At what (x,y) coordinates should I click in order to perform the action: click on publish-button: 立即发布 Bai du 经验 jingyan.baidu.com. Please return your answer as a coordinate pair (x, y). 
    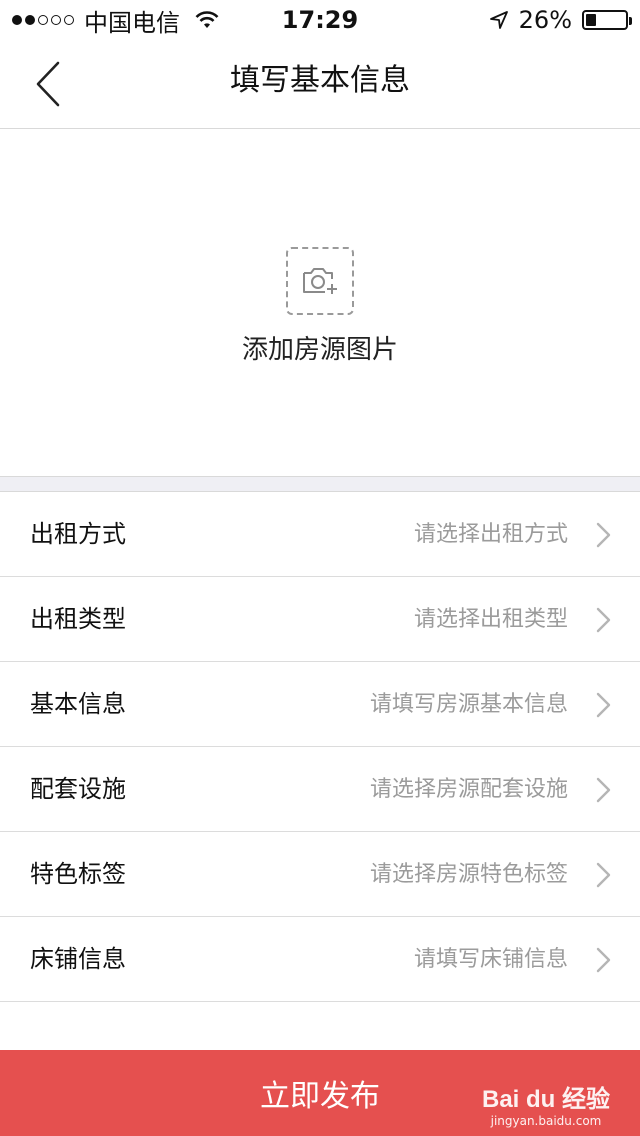
    Looking at the image, I should click on (320, 1093).